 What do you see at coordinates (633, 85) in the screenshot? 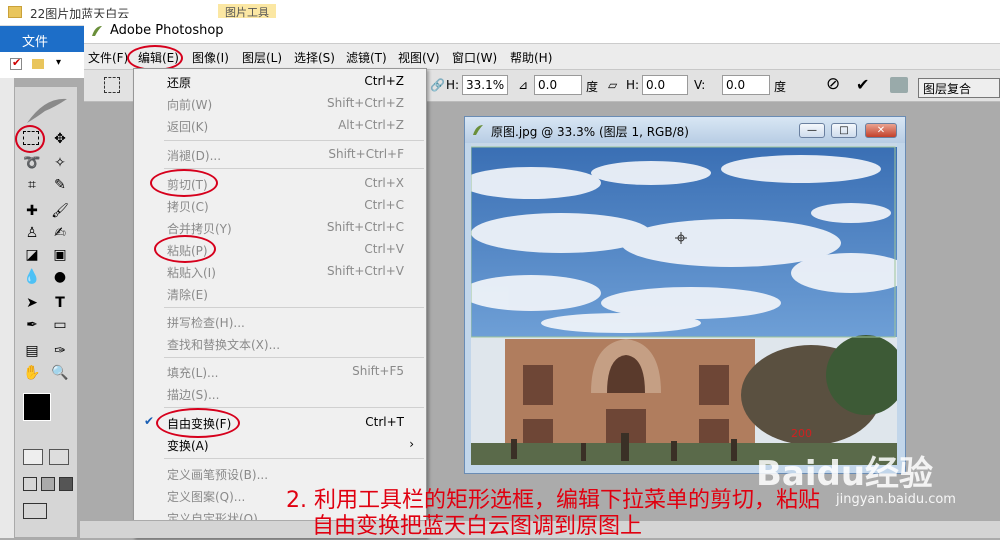
I see `skew-h-label: H:` at bounding box center [633, 85].